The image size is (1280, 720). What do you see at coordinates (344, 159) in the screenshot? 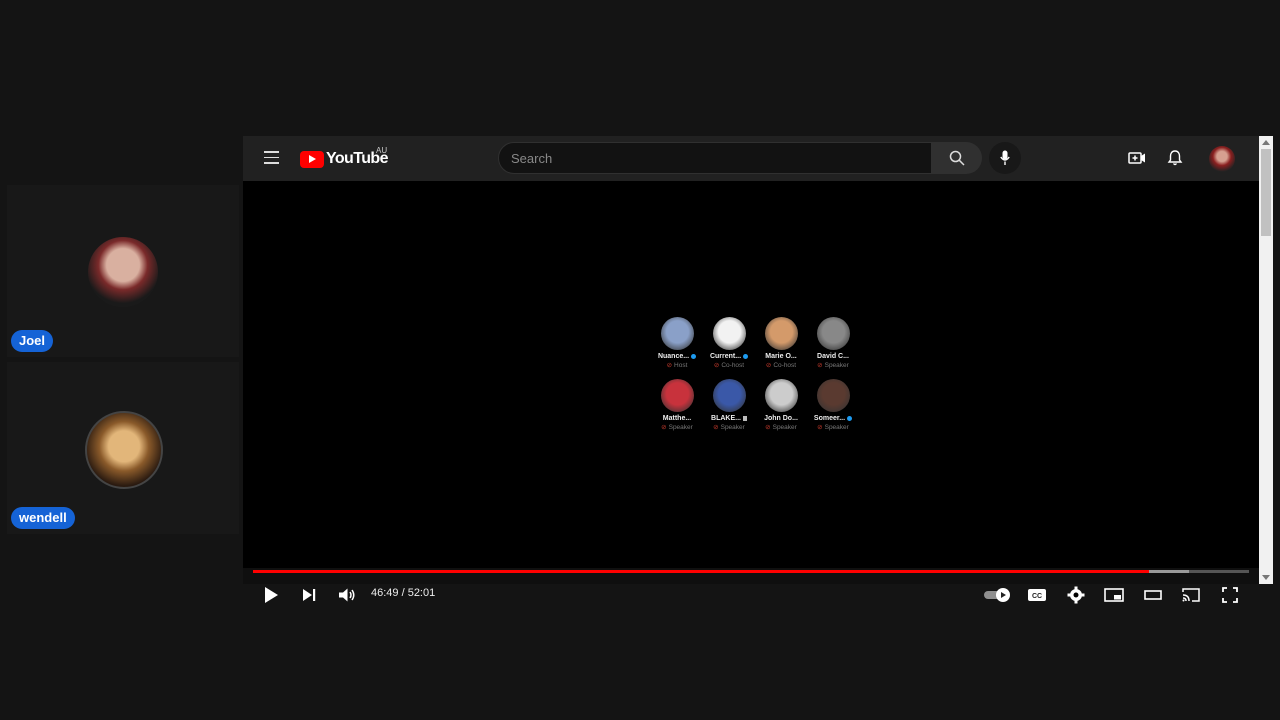
I see `youtube-logo: YouTube` at bounding box center [344, 159].